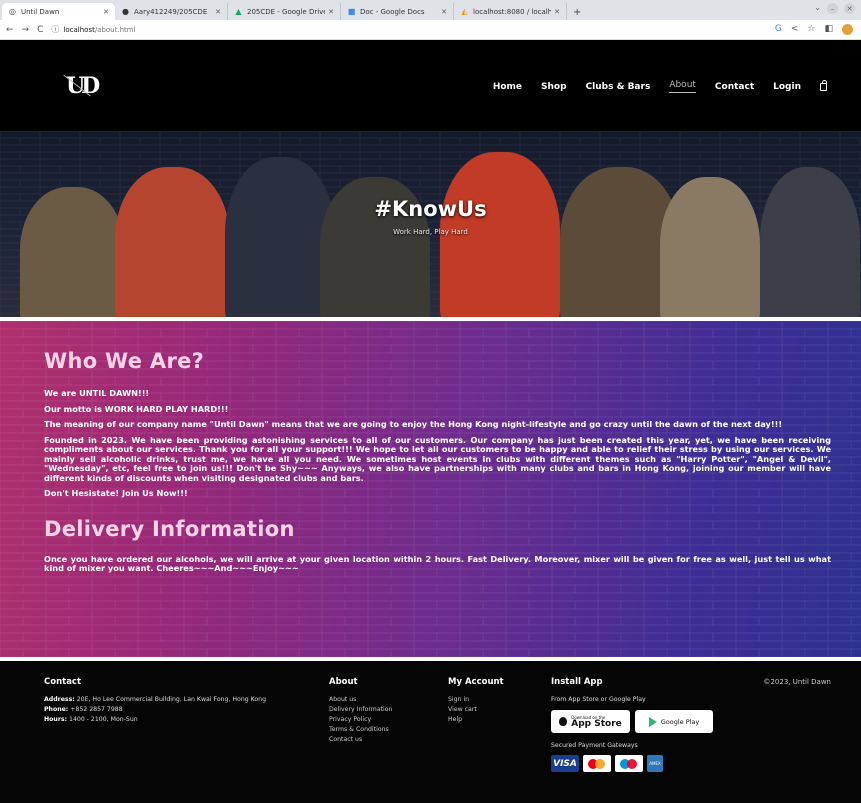 This screenshot has width=861, height=803. What do you see at coordinates (594, 745) in the screenshot?
I see `payment-label: Secured Payment Gateways` at bounding box center [594, 745].